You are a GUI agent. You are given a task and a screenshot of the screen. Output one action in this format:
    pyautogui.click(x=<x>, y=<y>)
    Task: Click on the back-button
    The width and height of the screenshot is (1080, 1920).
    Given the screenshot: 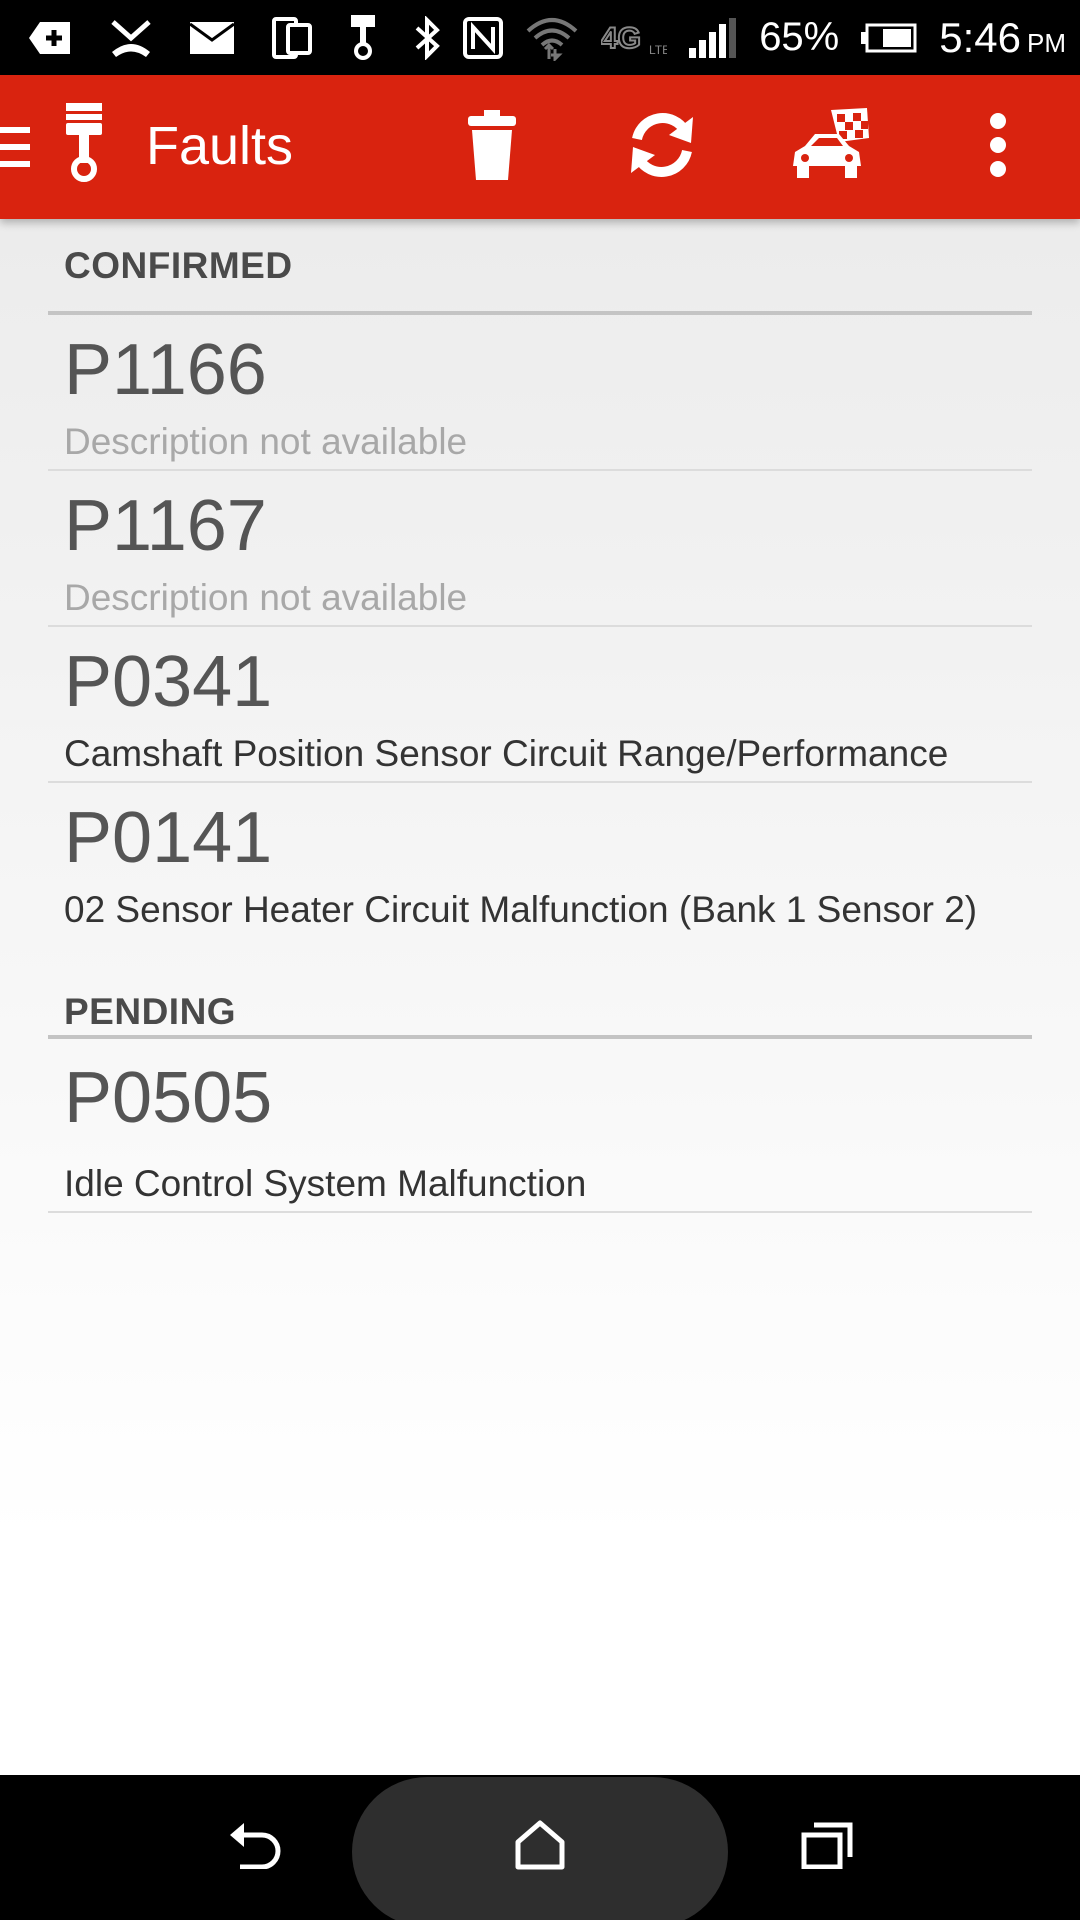 What is the action you would take?
    pyautogui.click(x=255, y=1847)
    